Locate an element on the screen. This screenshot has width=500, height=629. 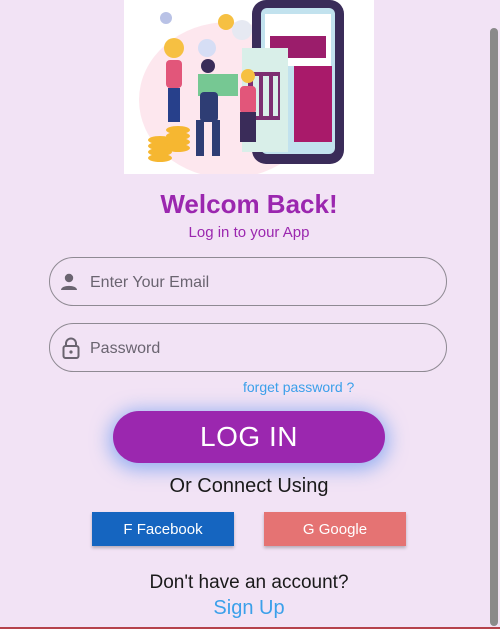
page-subtitle: Log in to your App is located at coordinates (249, 232).